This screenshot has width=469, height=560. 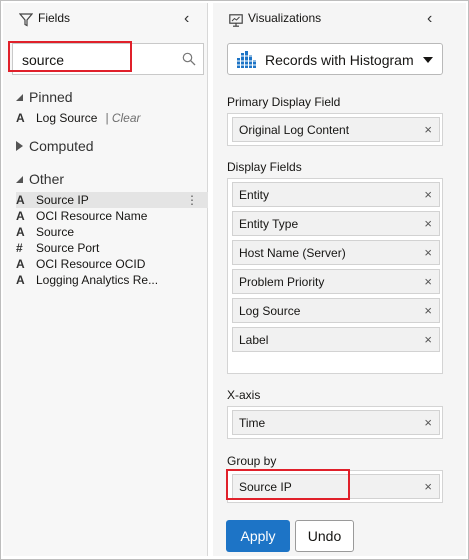 I want to click on section-computed: Computed, so click(x=55, y=146).